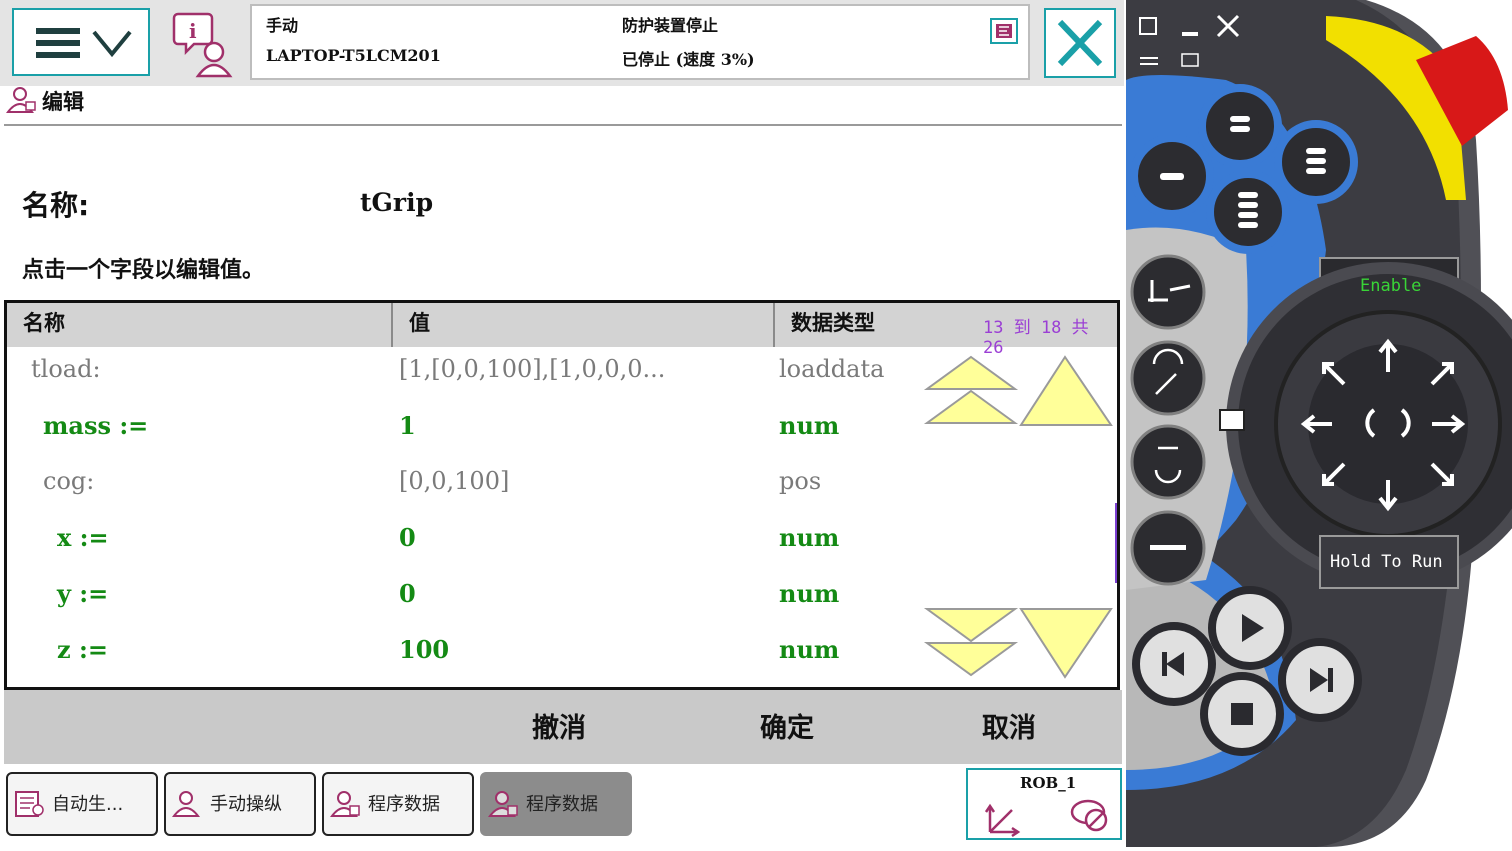 The height and width of the screenshot is (851, 1512). What do you see at coordinates (82, 649) in the screenshot?
I see `row-name: z :=` at bounding box center [82, 649].